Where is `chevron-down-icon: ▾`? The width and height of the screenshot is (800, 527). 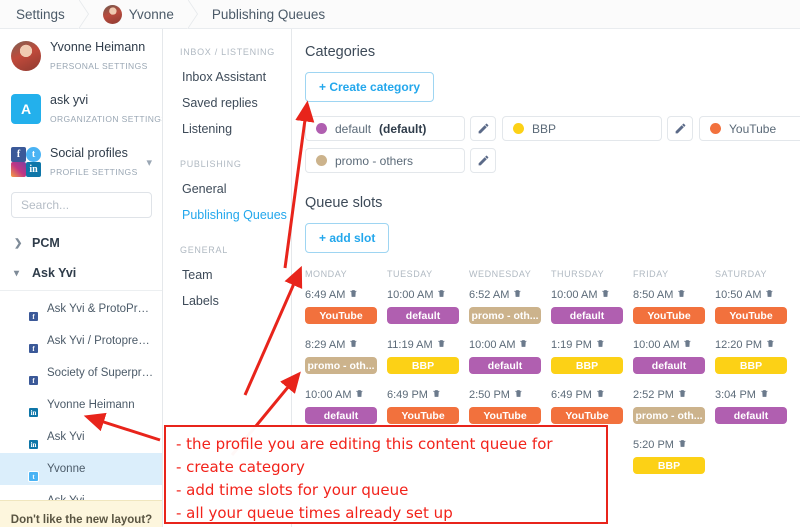 chevron-down-icon: ▾ is located at coordinates (149, 162).